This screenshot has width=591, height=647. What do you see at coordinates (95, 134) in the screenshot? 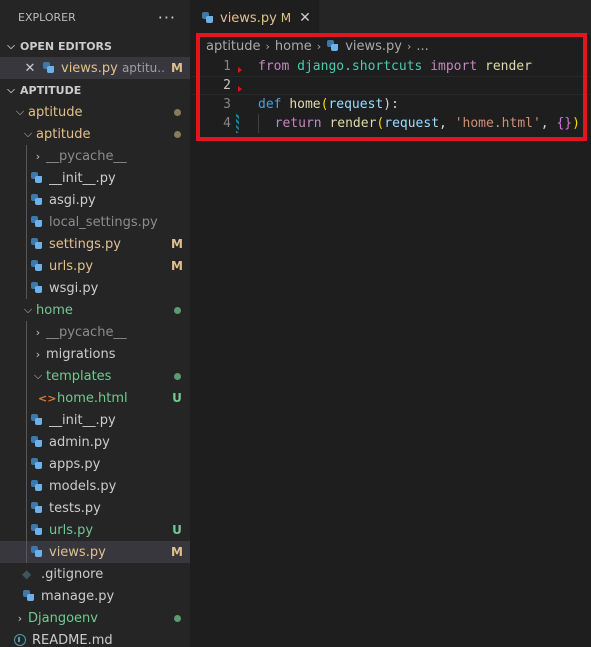
I see `tree-folder-aptitude-inner: ⌵ aptitude` at bounding box center [95, 134].